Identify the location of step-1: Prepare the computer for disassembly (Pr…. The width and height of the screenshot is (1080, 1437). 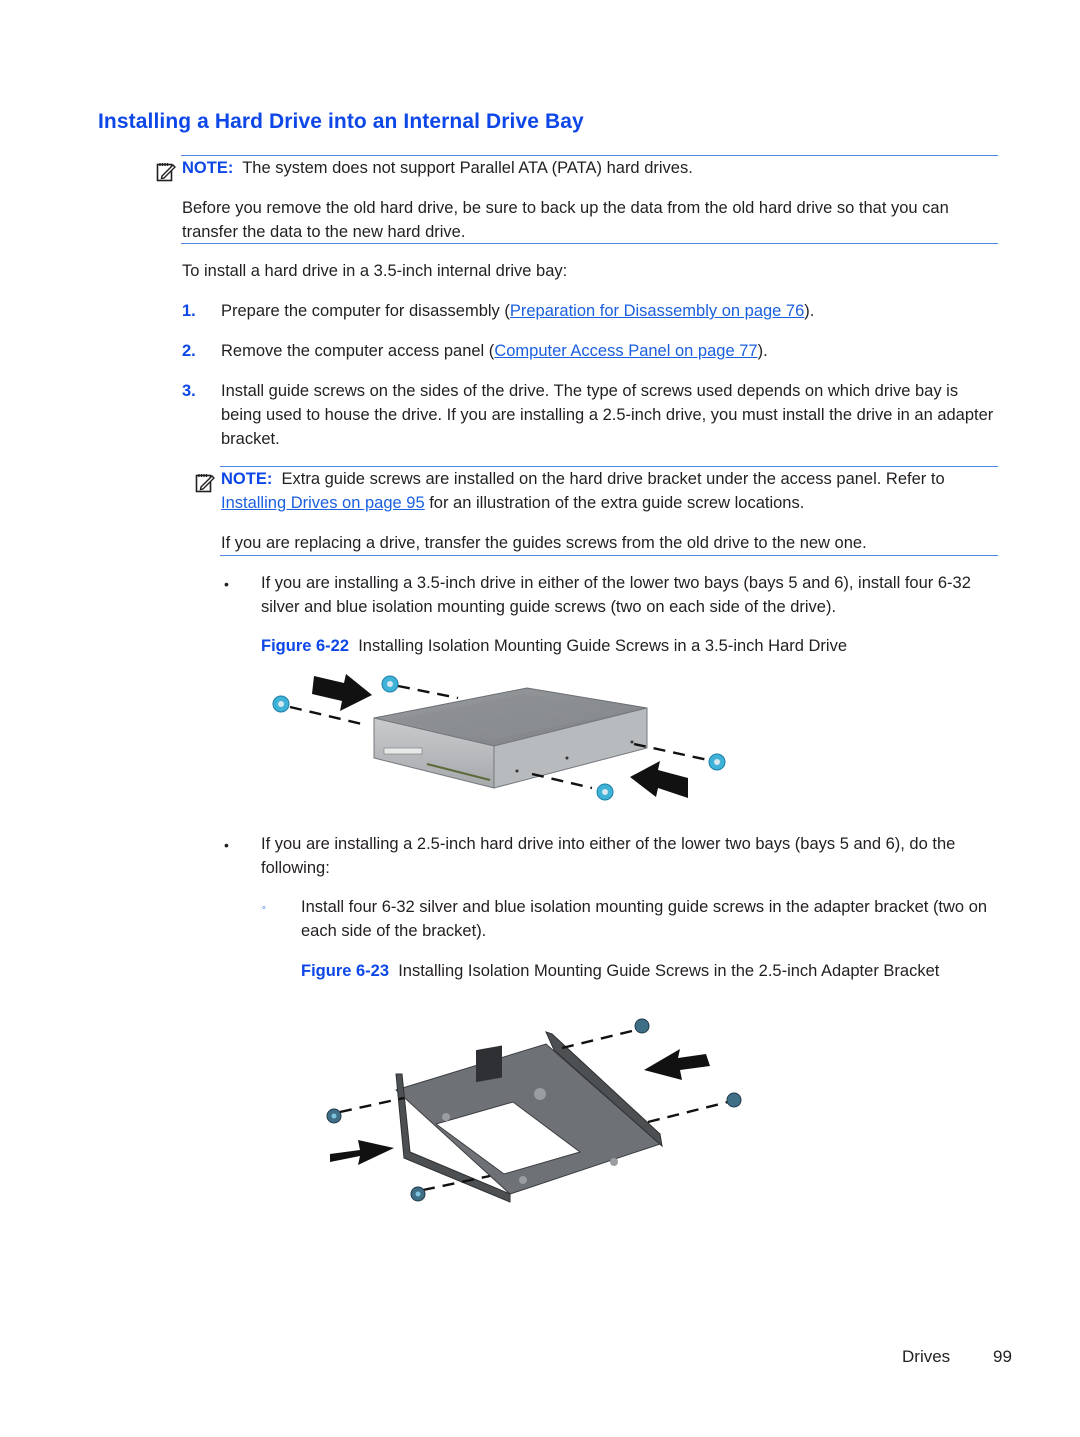
(611, 311).